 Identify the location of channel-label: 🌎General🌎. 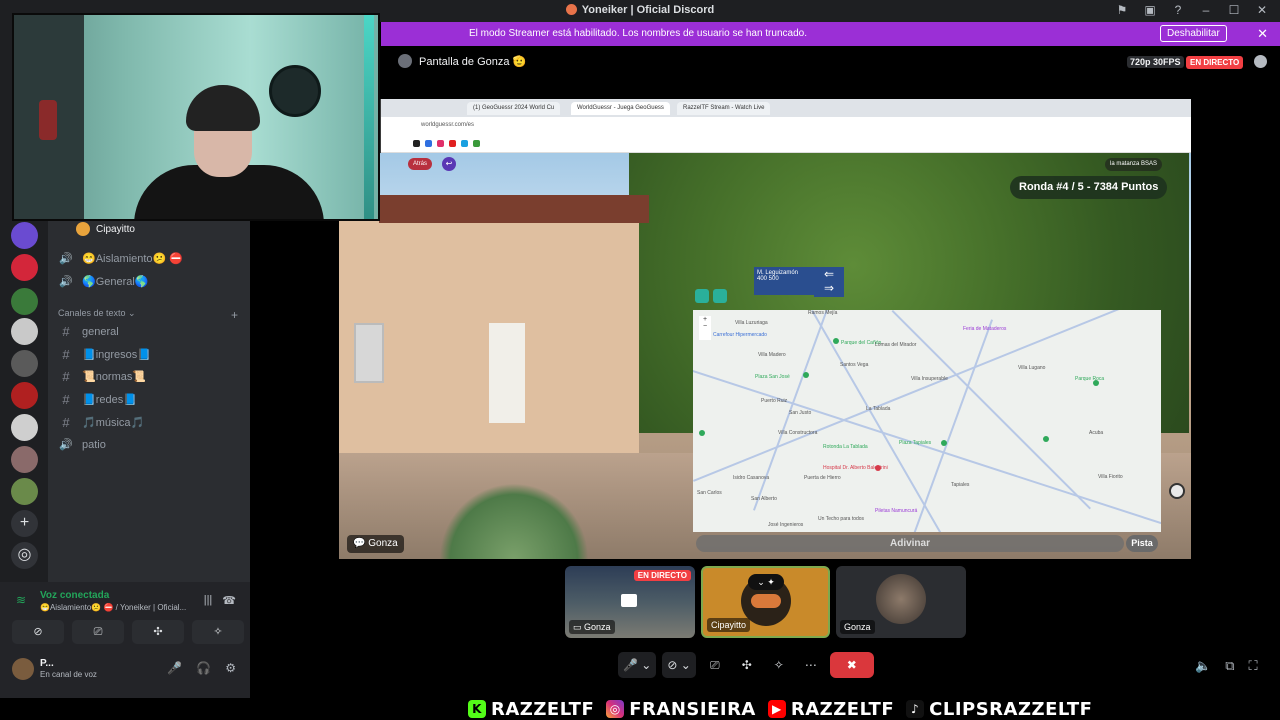
(115, 282).